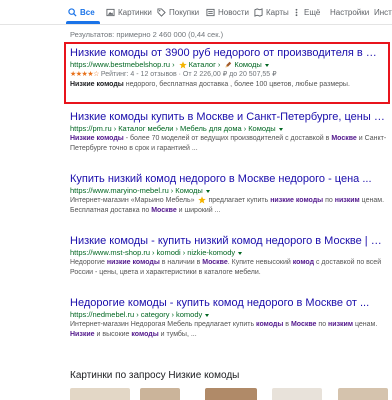 The height and width of the screenshot is (400, 392). I want to click on tab-settings-label: Настройки, so click(350, 12).